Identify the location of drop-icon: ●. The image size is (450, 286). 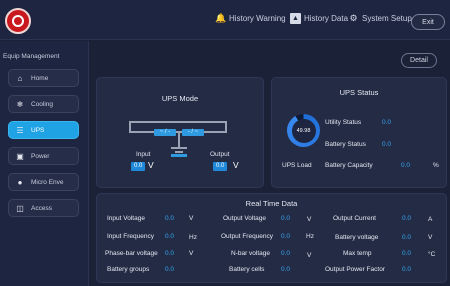
(20, 182).